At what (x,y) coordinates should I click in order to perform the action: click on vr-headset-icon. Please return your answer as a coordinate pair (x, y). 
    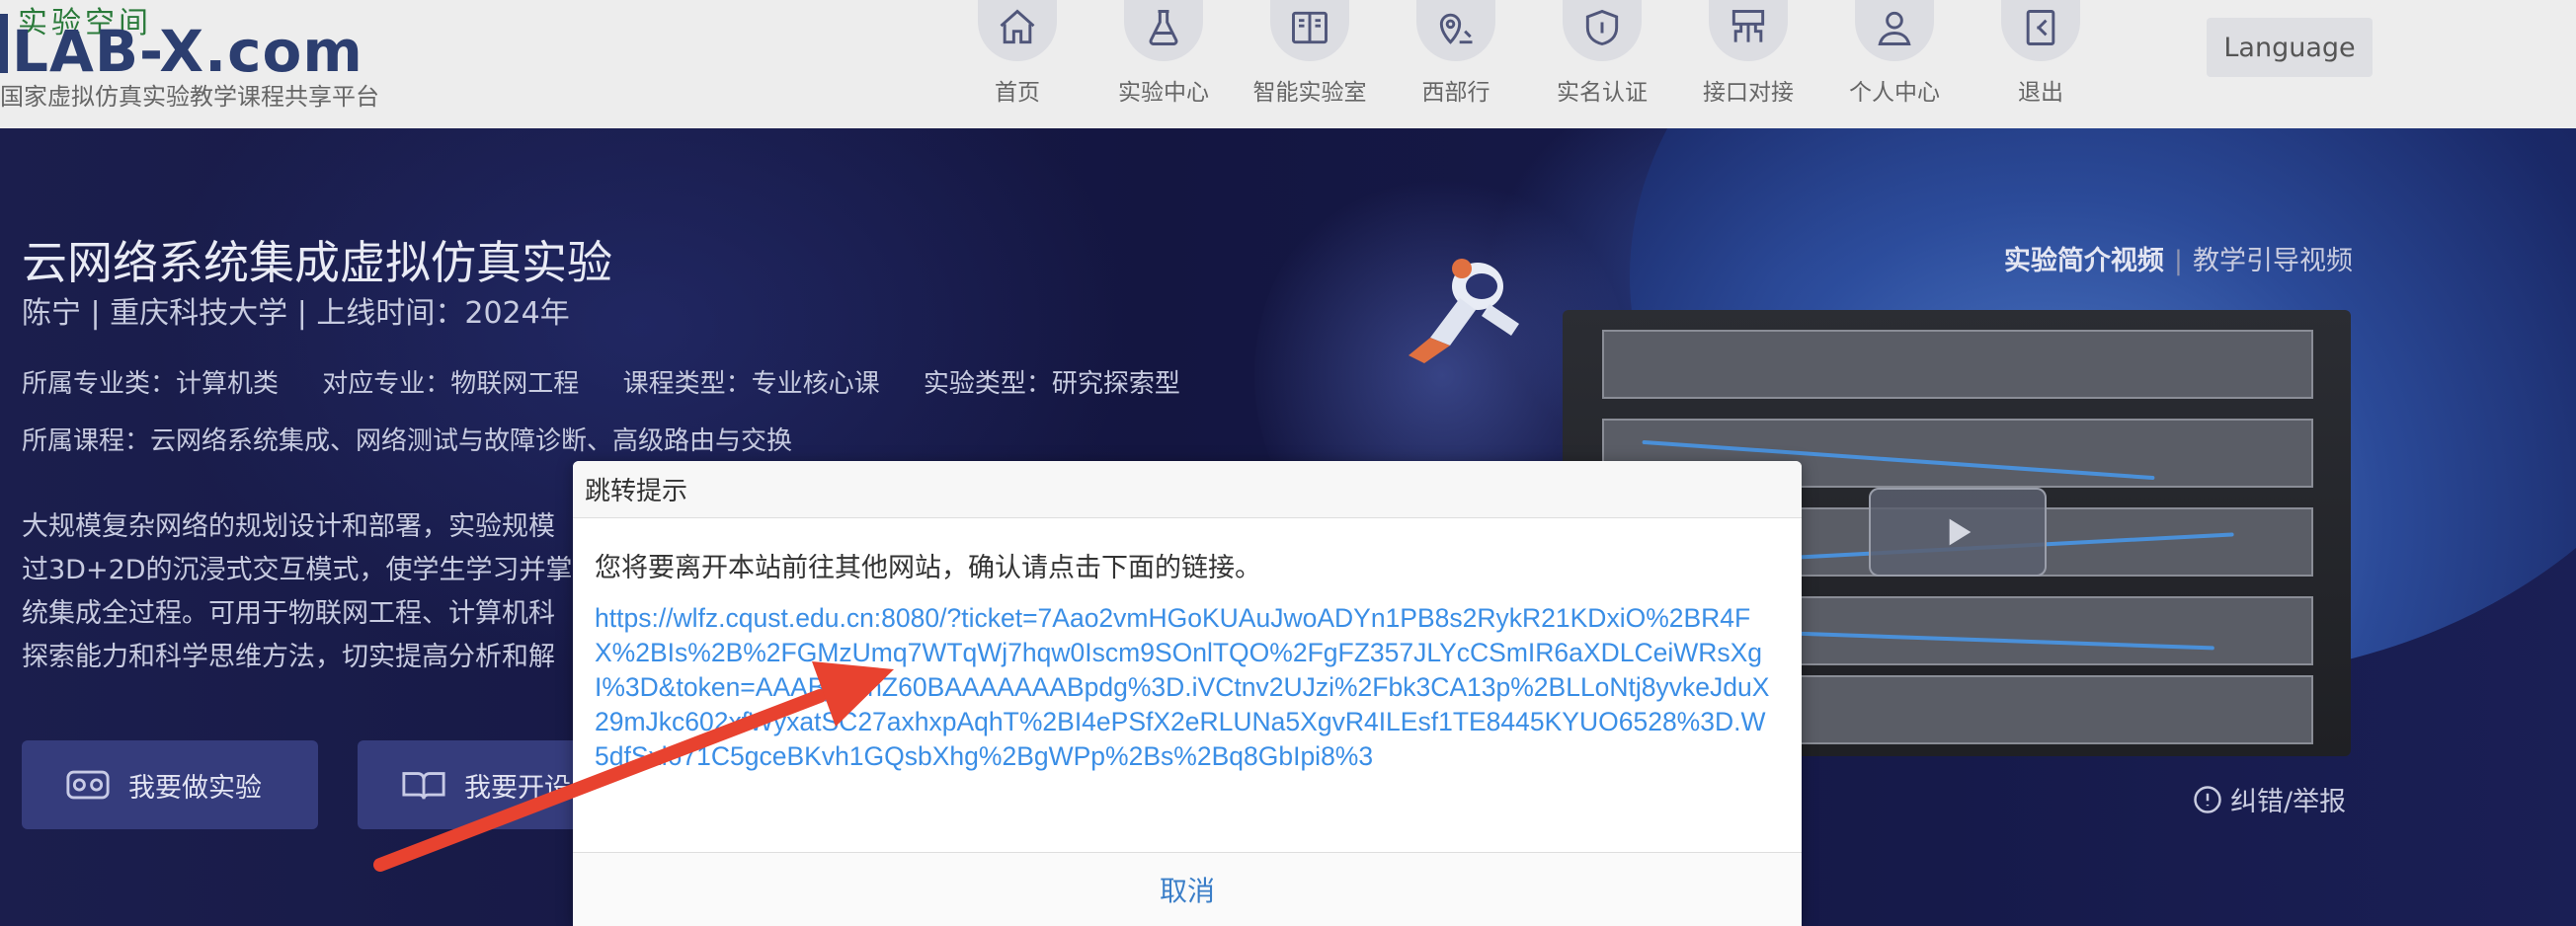
    Looking at the image, I should click on (88, 785).